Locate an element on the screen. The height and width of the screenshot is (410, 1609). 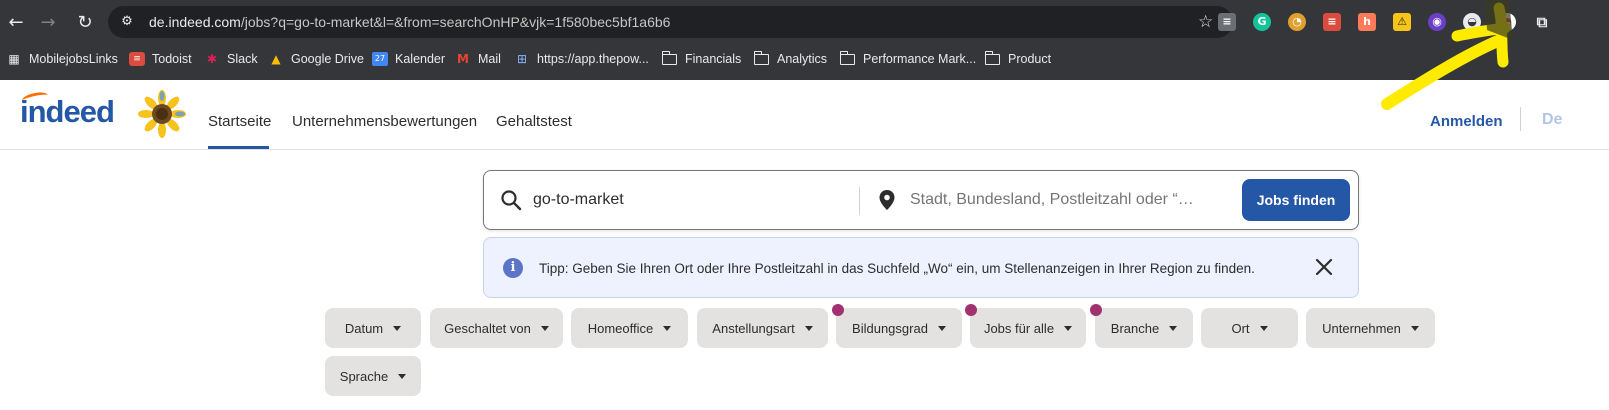
where-input is located at coordinates (1070, 200).